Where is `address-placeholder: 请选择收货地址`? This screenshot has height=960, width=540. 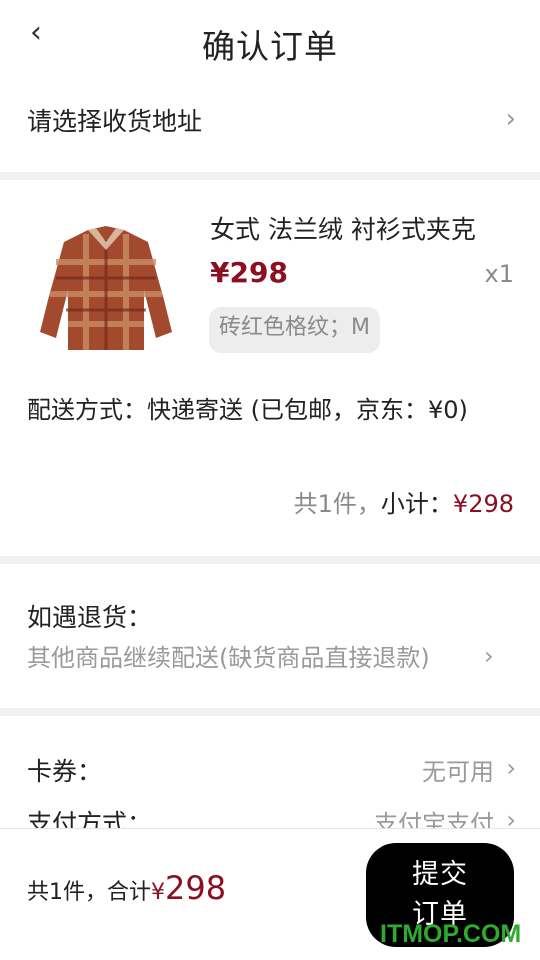 address-placeholder: 请选择收货地址 is located at coordinates (115, 121).